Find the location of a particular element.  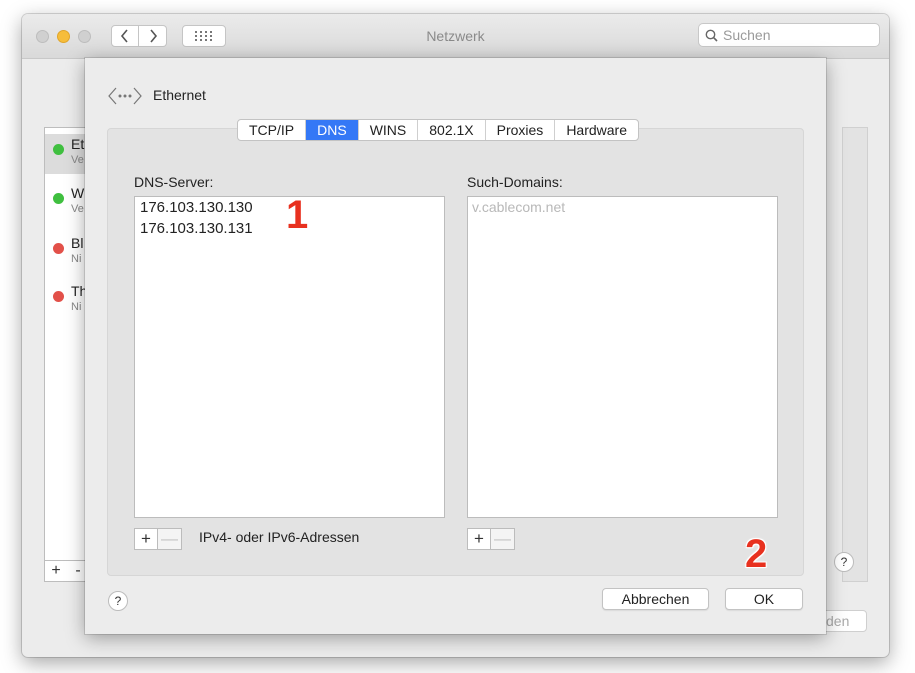

ethernet-icon is located at coordinates (125, 96).